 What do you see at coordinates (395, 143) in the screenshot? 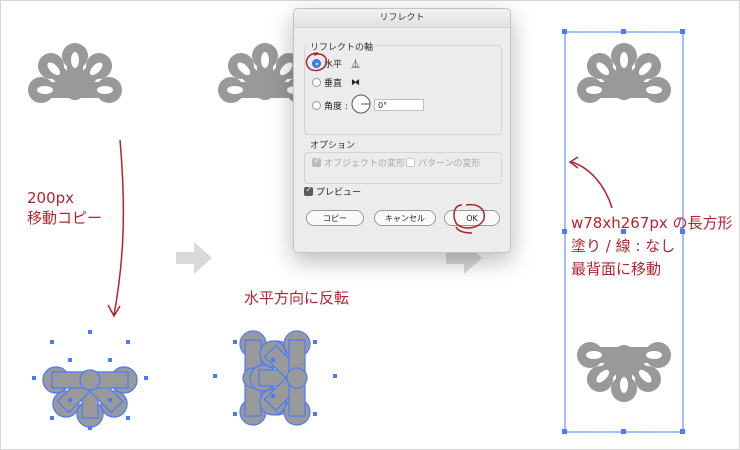
I see `highlight-marks` at bounding box center [395, 143].